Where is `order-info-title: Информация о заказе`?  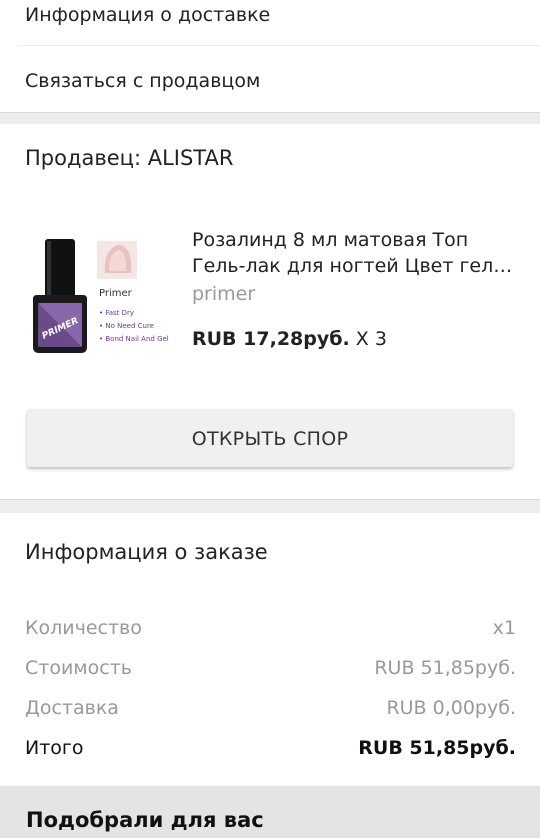
order-info-title: Информация о заказе is located at coordinates (146, 552).